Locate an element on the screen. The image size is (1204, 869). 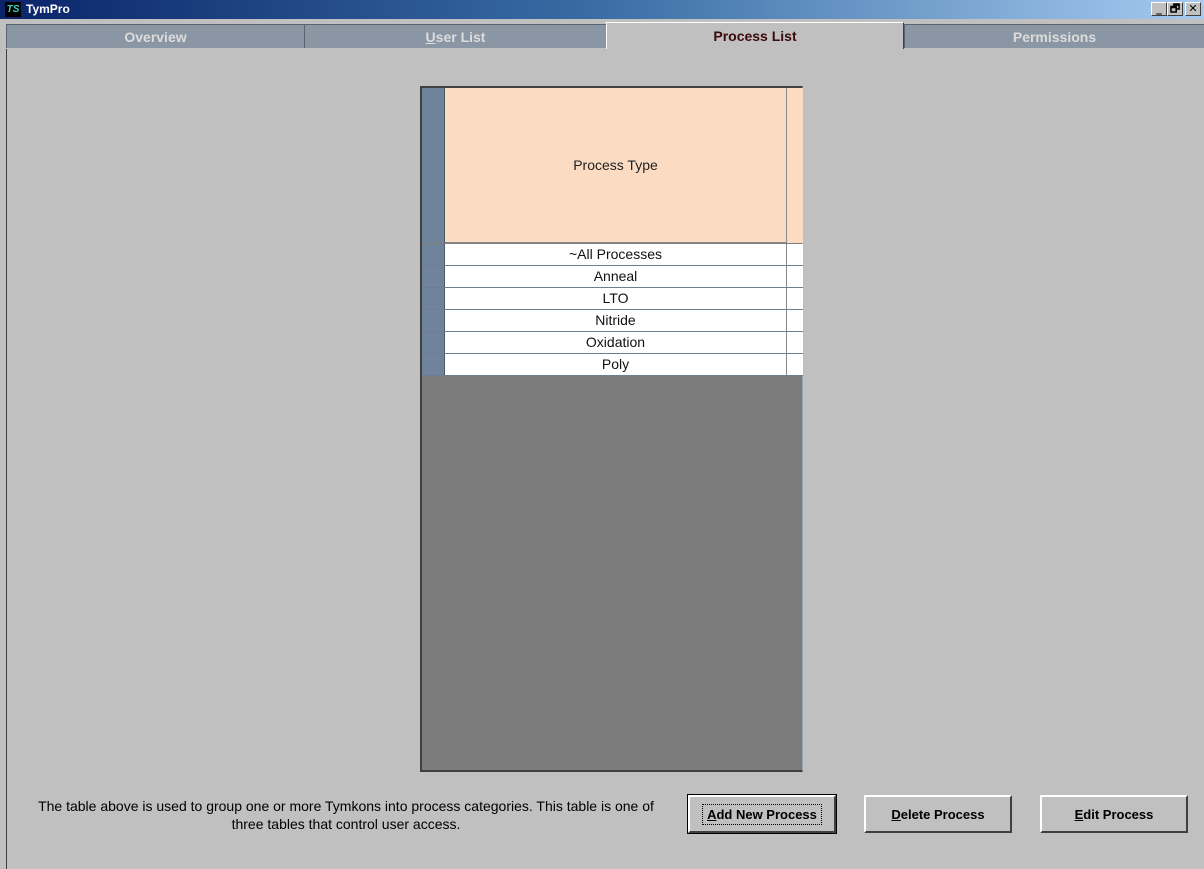
window-title: TymPro is located at coordinates (48, 9).